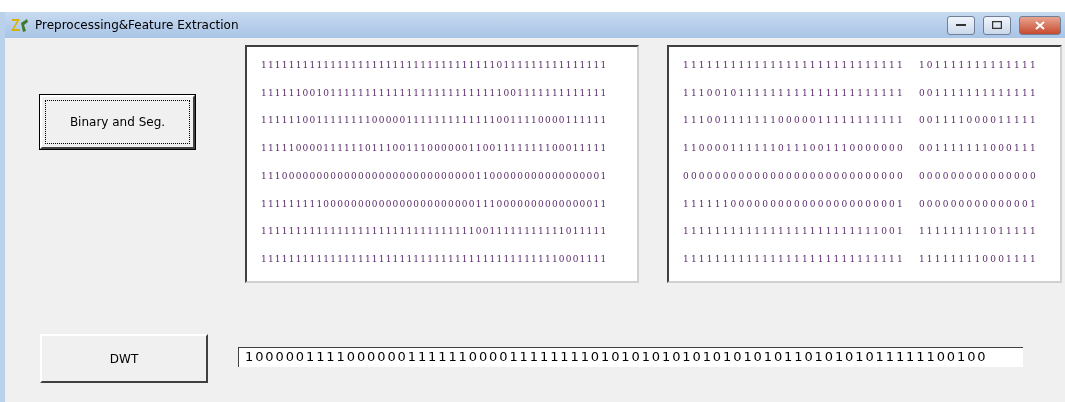 The image size is (1065, 402). What do you see at coordinates (435, 120) in the screenshot?
I see `binary-row-text: 11111100111111110000011111111111110011110000111111` at bounding box center [435, 120].